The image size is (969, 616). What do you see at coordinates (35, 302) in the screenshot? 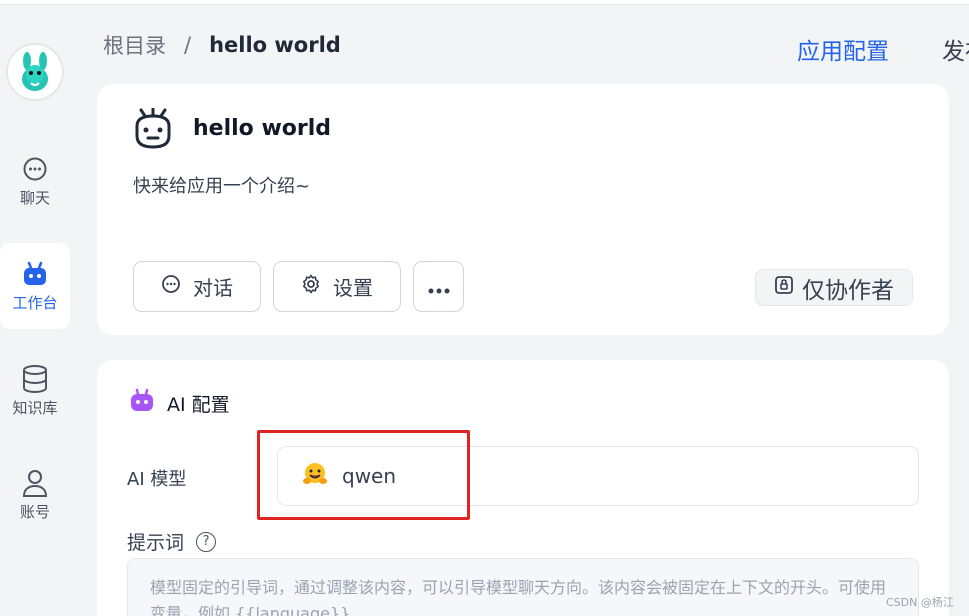
I see `sidebar-item-label: 工作台` at bounding box center [35, 302].